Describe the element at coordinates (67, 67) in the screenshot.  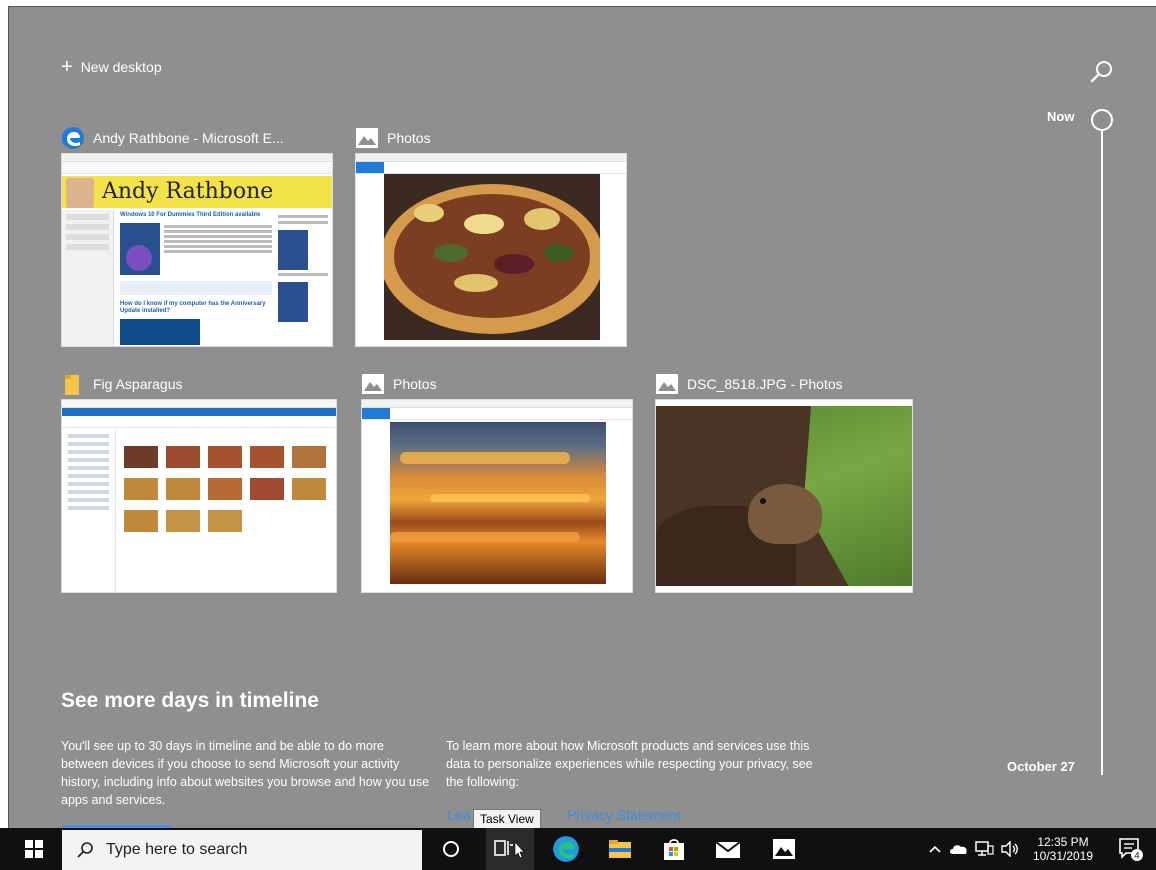
I see `plus-icon: +` at that location.